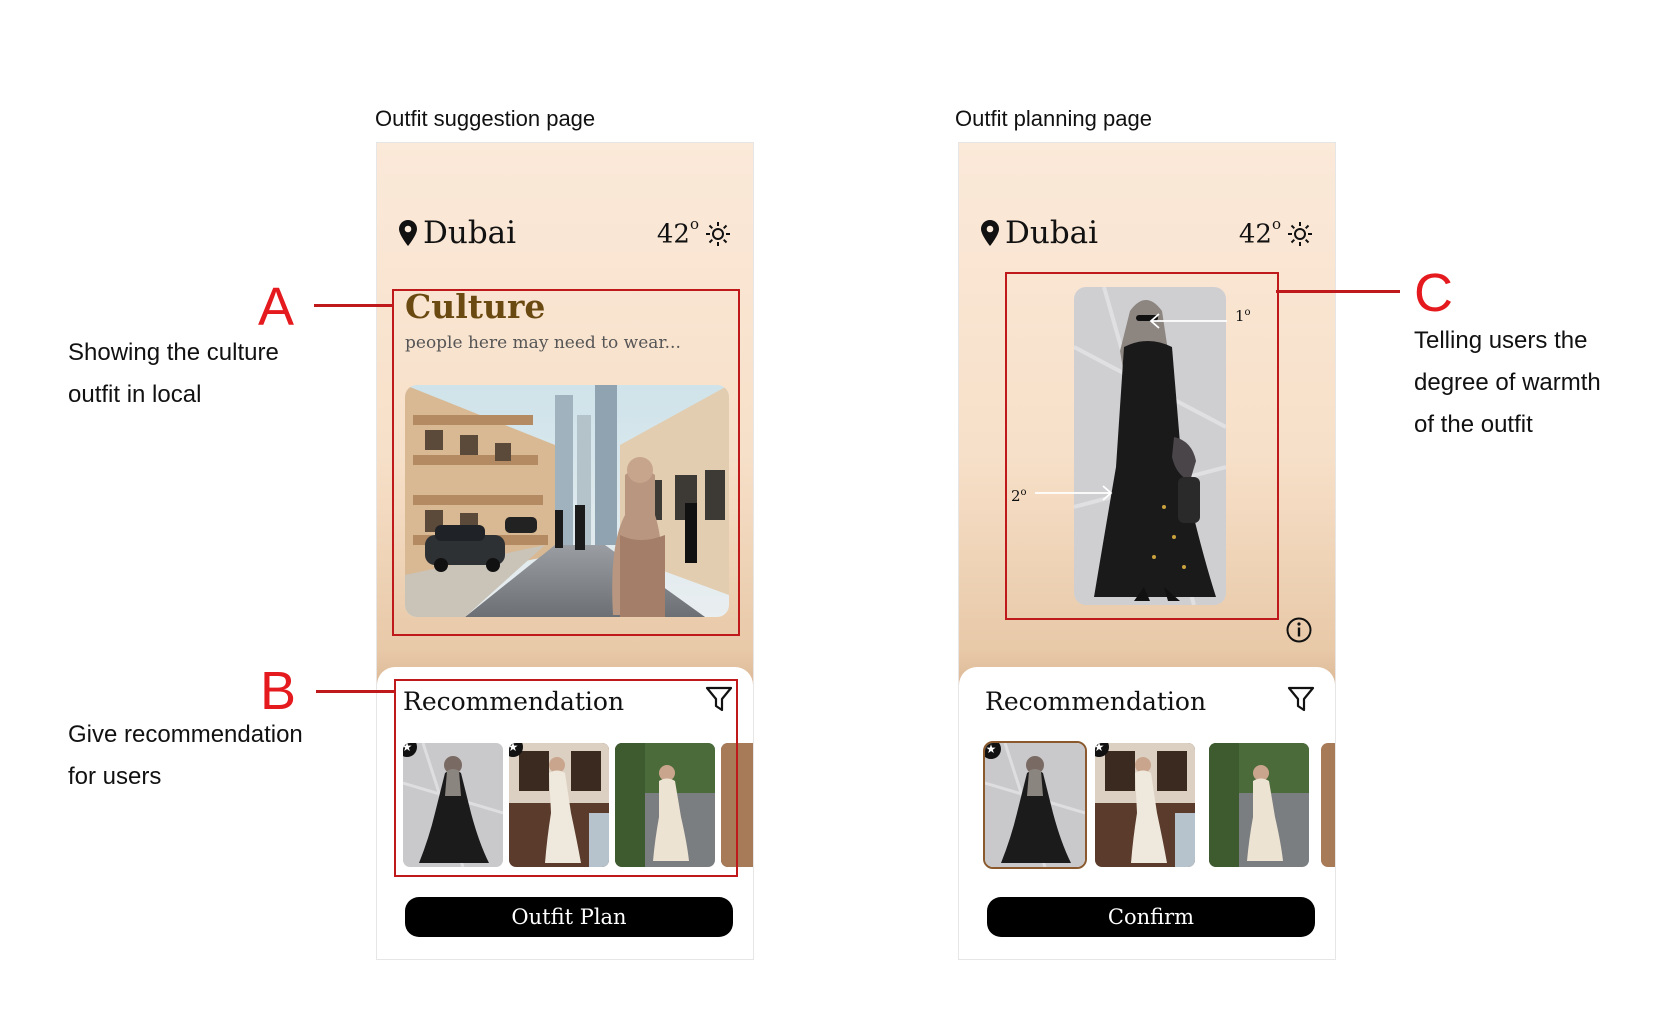 The image size is (1668, 1036). What do you see at coordinates (356, 691) in the screenshot?
I see `annotation-line-b` at bounding box center [356, 691].